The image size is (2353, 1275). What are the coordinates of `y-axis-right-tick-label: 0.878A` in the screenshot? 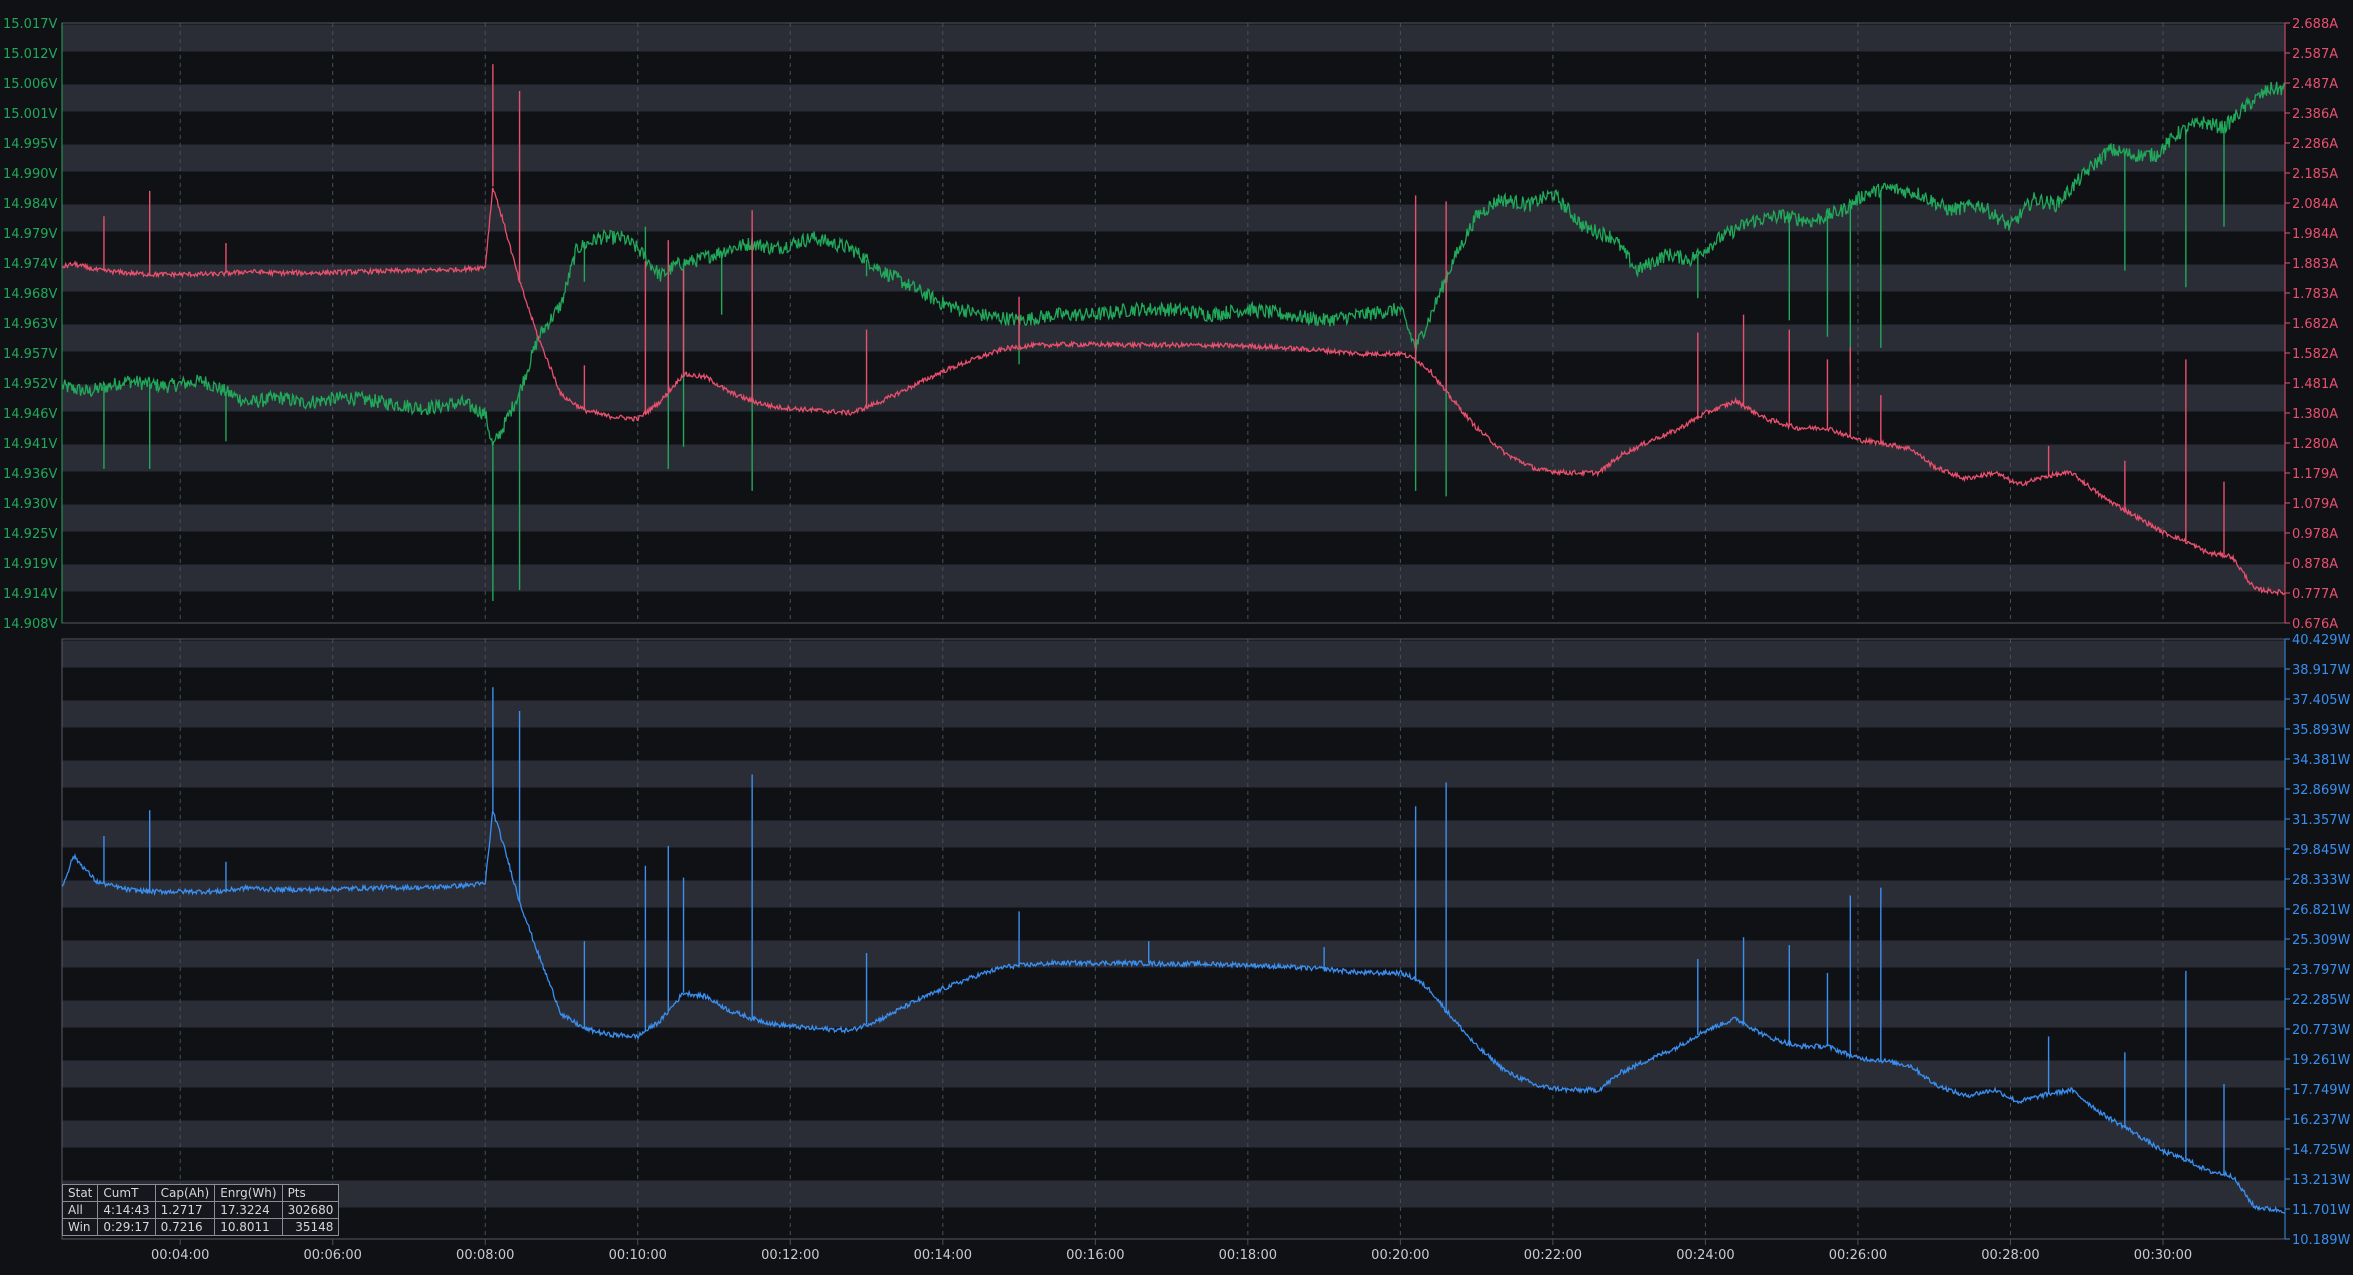 It's located at (2315, 564).